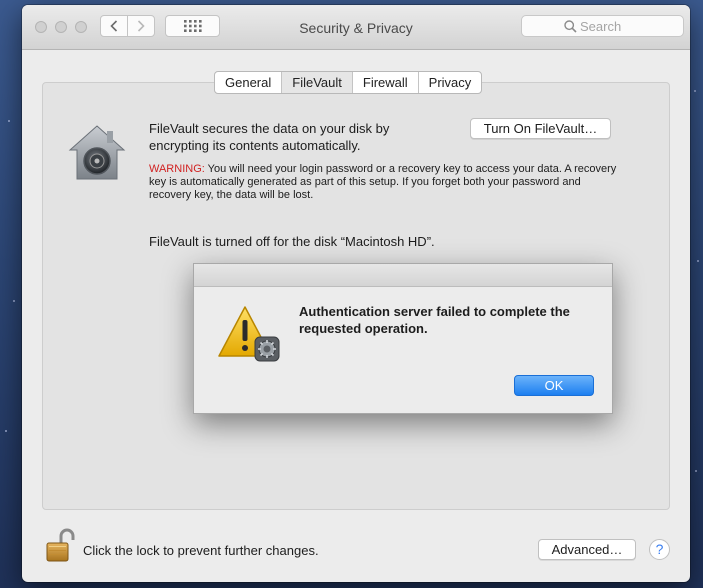 The height and width of the screenshot is (588, 703). What do you see at coordinates (628, 26) in the screenshot?
I see `search-input` at bounding box center [628, 26].